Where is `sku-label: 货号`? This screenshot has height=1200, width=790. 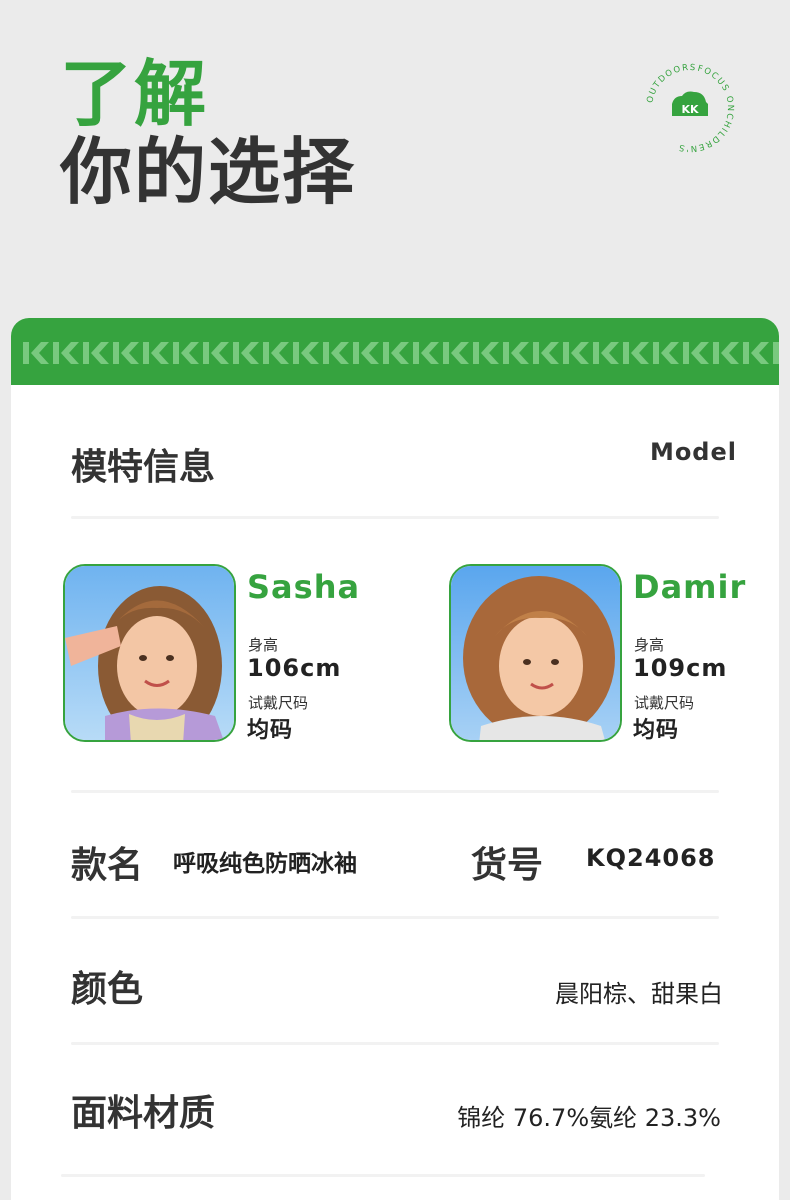 sku-label: 货号 is located at coordinates (507, 865).